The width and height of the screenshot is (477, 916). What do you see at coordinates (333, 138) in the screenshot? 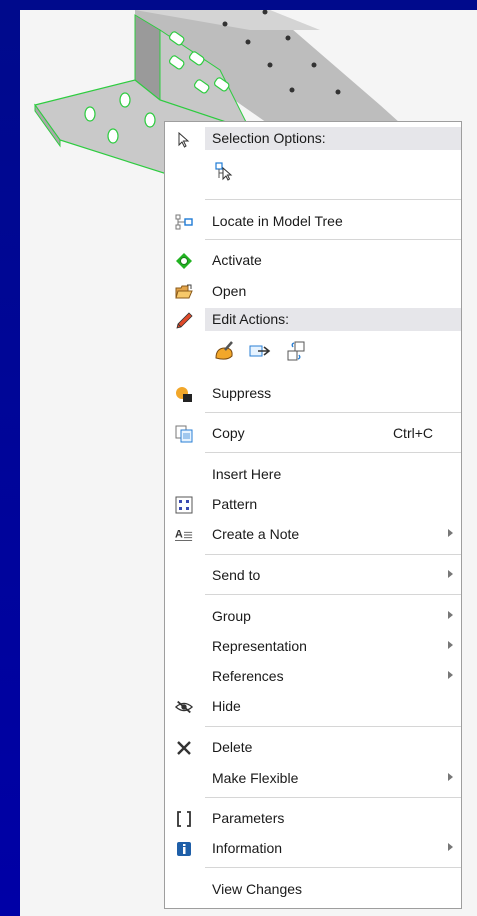
I see `selection-options-band: Selection Options:` at bounding box center [333, 138].